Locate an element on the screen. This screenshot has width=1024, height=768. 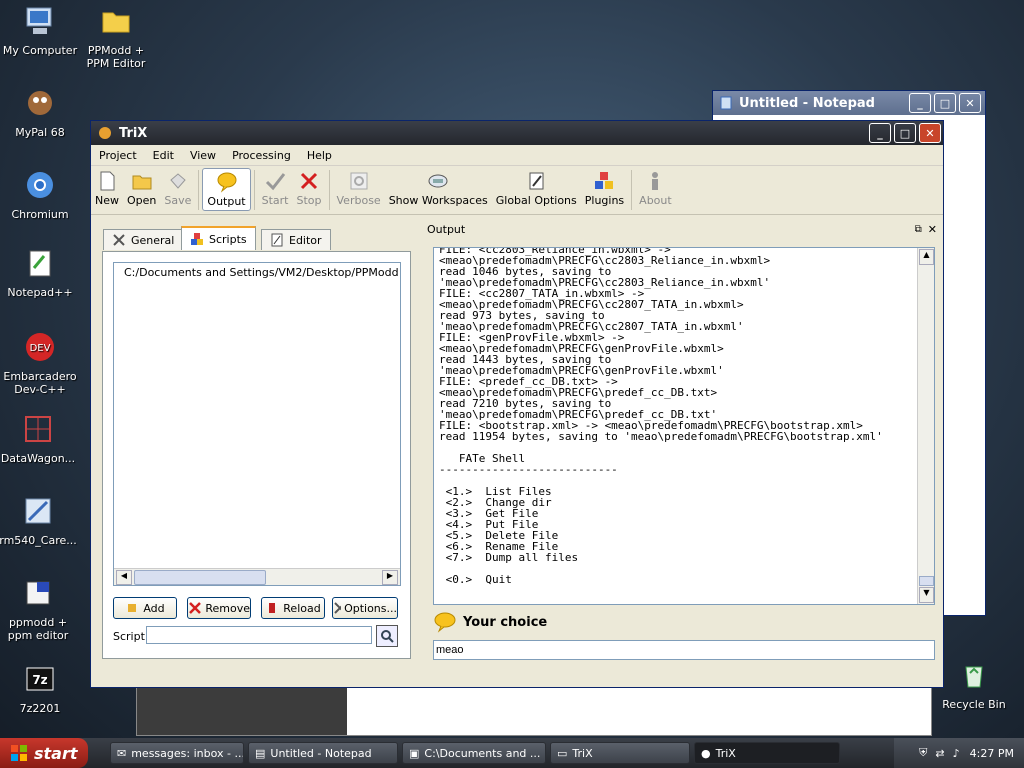
reload-label: Reload is located at coordinates (302, 608).